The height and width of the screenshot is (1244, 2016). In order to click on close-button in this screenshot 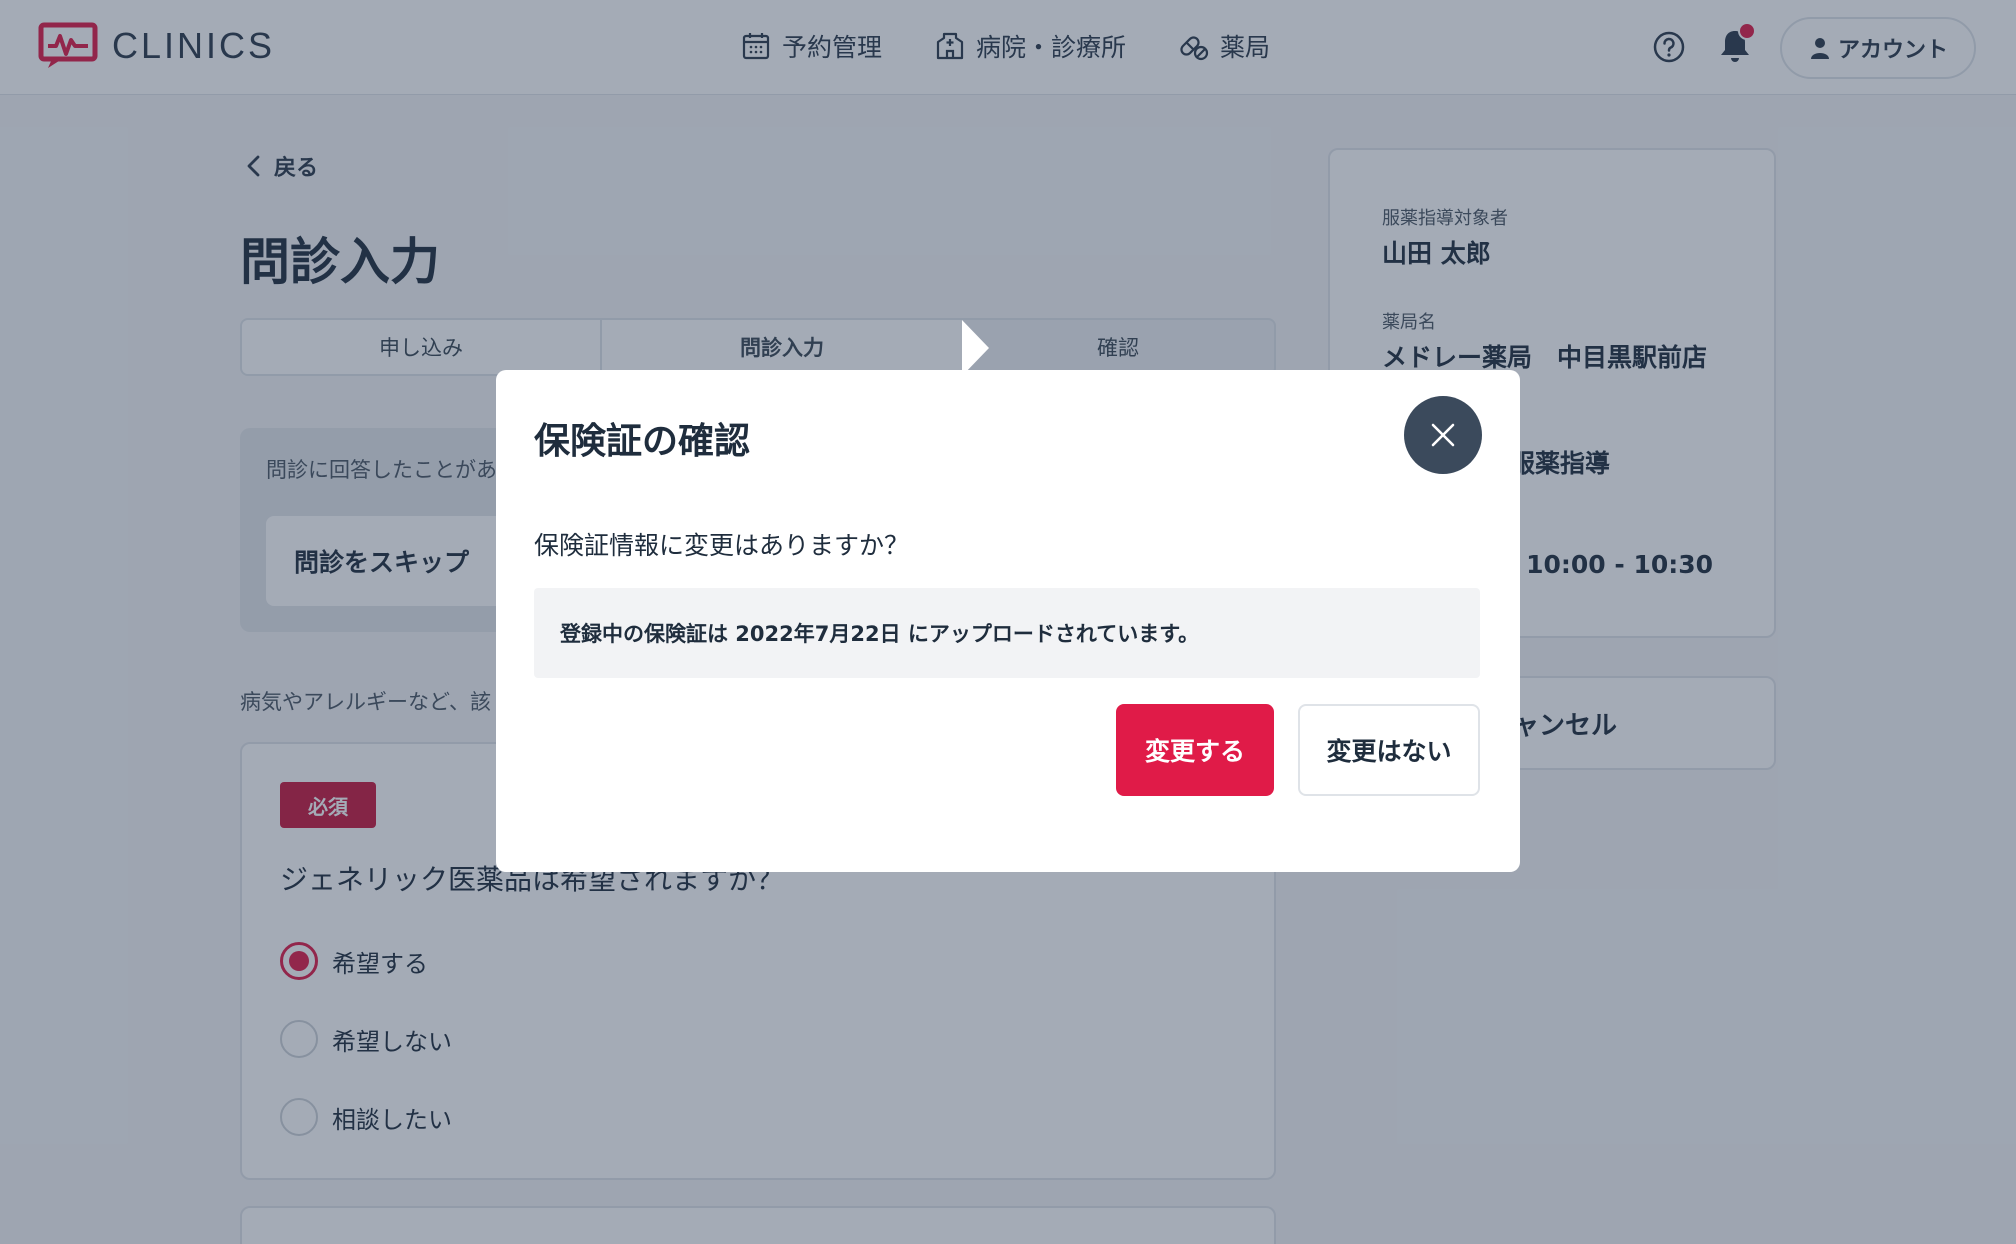, I will do `click(1443, 435)`.